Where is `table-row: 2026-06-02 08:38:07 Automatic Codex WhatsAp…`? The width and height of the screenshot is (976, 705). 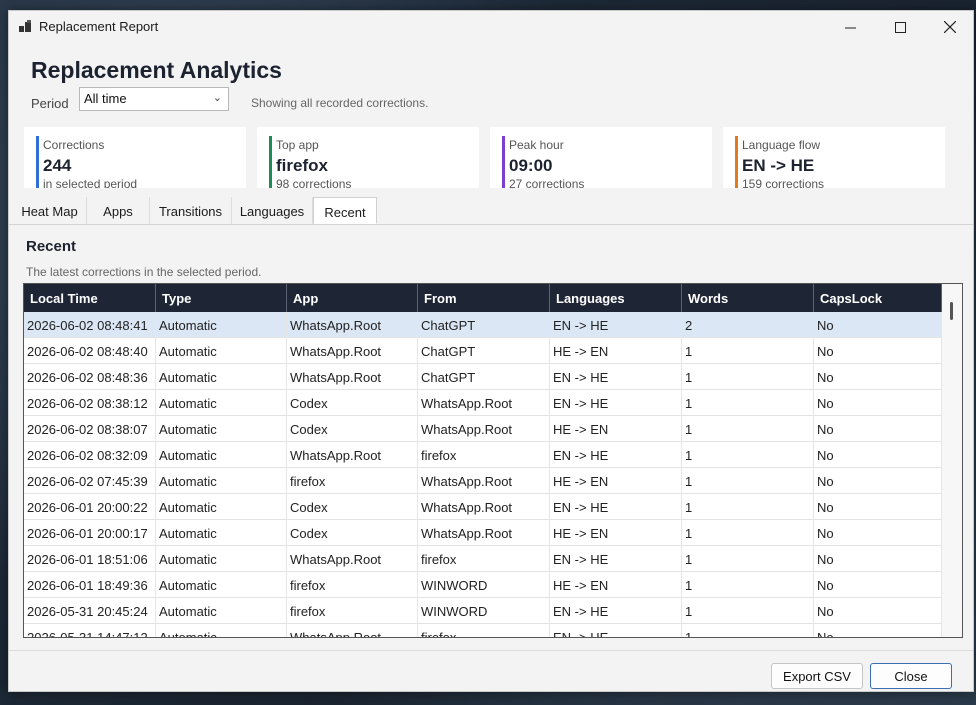
table-row: 2026-06-02 08:38:07 Automatic Codex WhatsAp… is located at coordinates (483, 429).